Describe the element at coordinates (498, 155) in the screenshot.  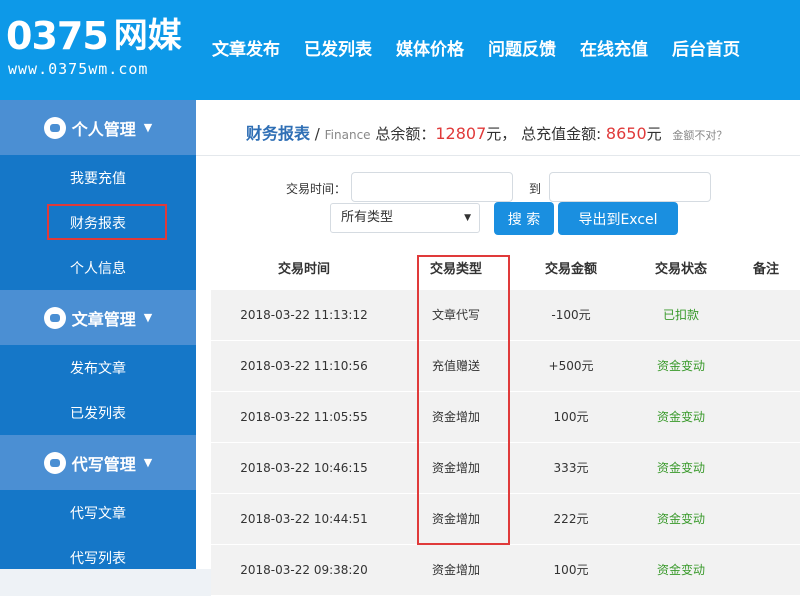
I see `divider` at that location.